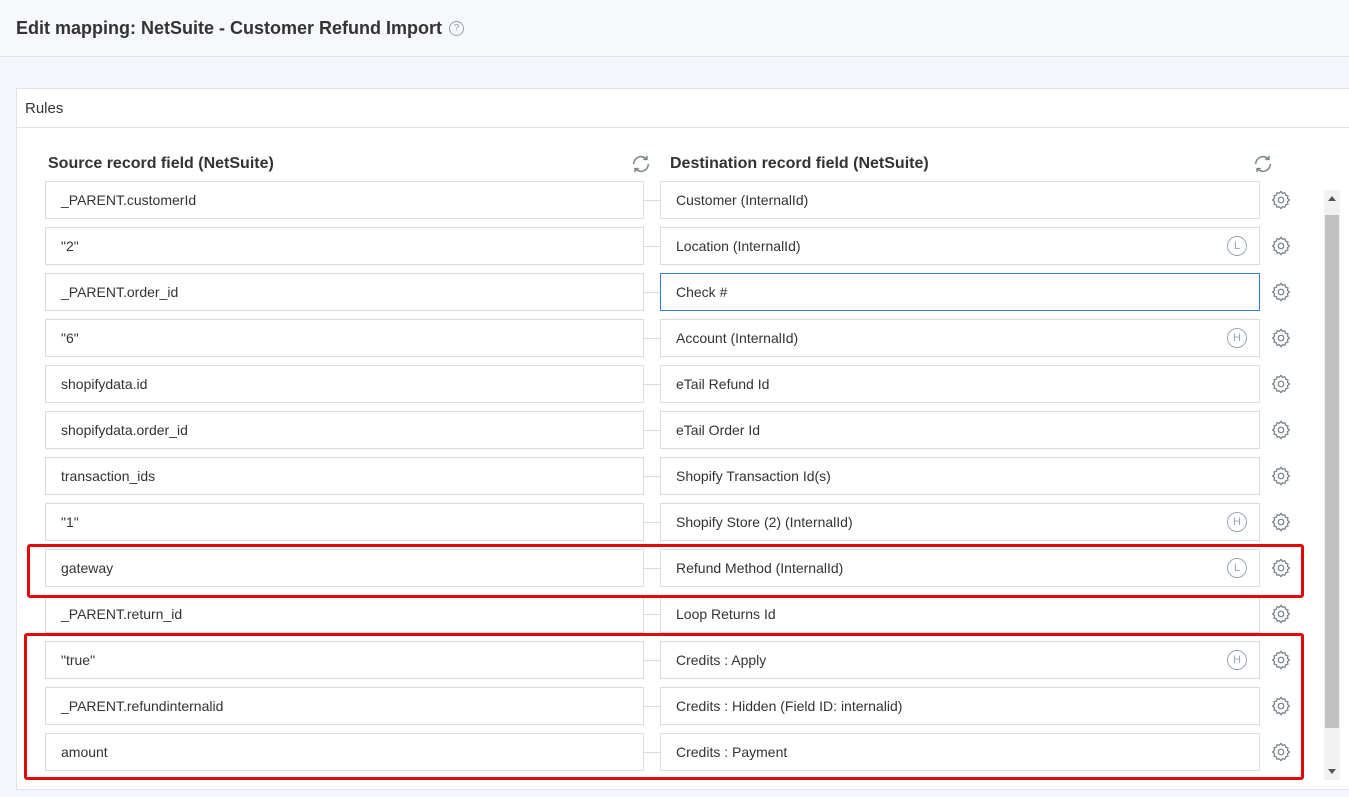  What do you see at coordinates (344, 430) in the screenshot?
I see `source-field-input: shopifydata.order_id` at bounding box center [344, 430].